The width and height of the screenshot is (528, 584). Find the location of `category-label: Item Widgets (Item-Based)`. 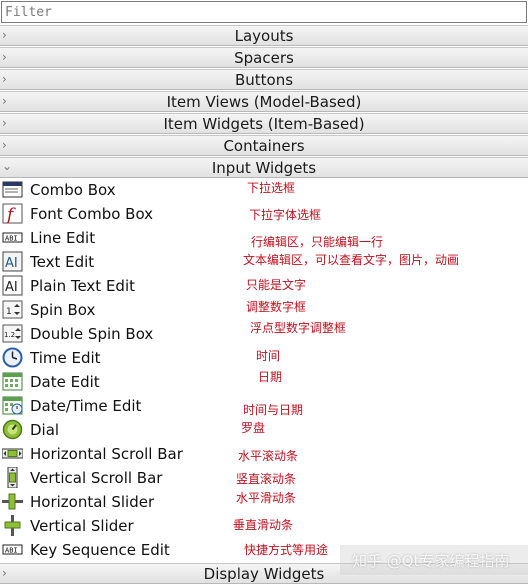

category-label: Item Widgets (Item-Based) is located at coordinates (264, 124).